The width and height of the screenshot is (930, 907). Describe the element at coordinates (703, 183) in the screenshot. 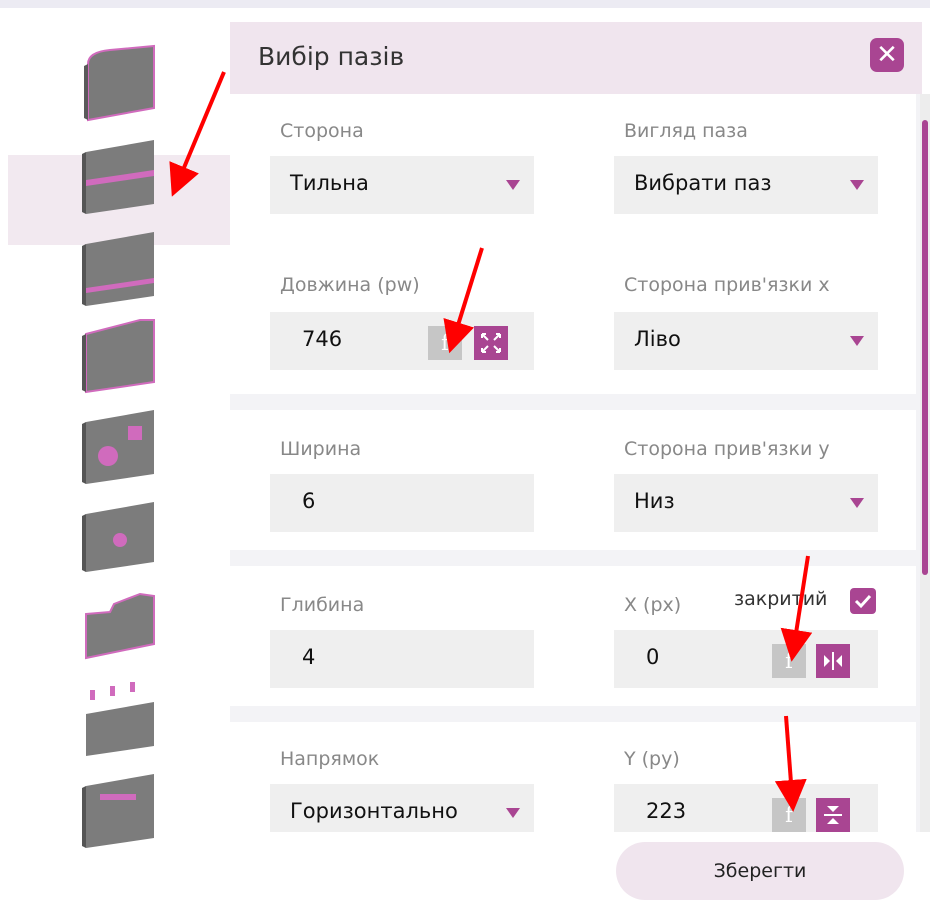

I see `groove-type-value: Вибрати паз` at that location.